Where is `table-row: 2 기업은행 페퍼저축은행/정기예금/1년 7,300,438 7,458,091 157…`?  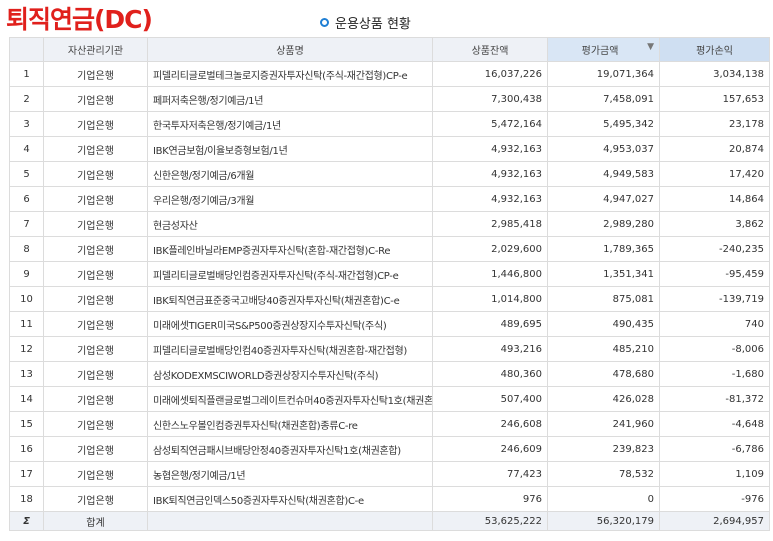
table-row: 2 기업은행 페퍼저축은행/정기예금/1년 7,300,438 7,458,091 157… is located at coordinates (389, 99).